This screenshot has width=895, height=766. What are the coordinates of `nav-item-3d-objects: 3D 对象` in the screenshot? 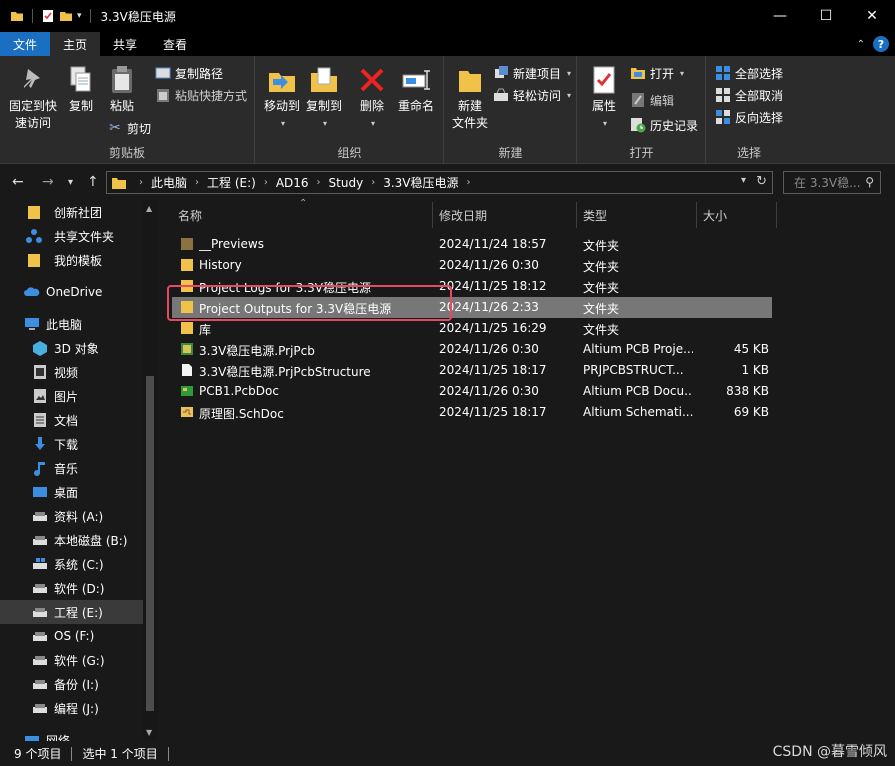 It's located at (72, 348).